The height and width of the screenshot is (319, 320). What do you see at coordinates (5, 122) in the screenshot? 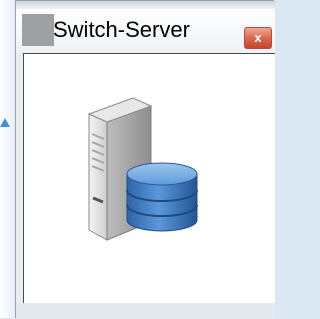
I see `up-arrow-icon` at bounding box center [5, 122].